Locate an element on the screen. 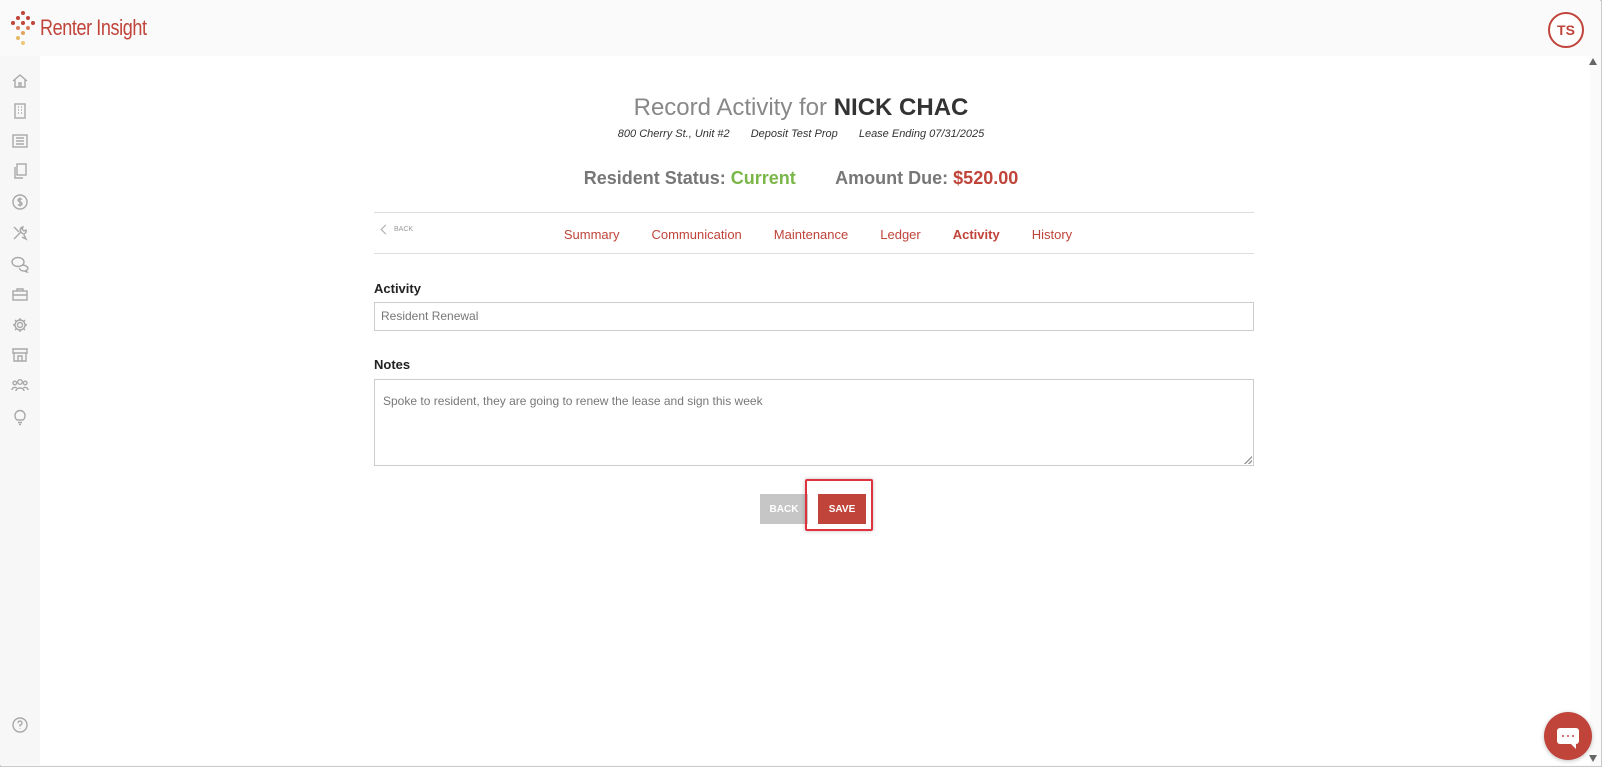  briefcase-icon is located at coordinates (20, 294).